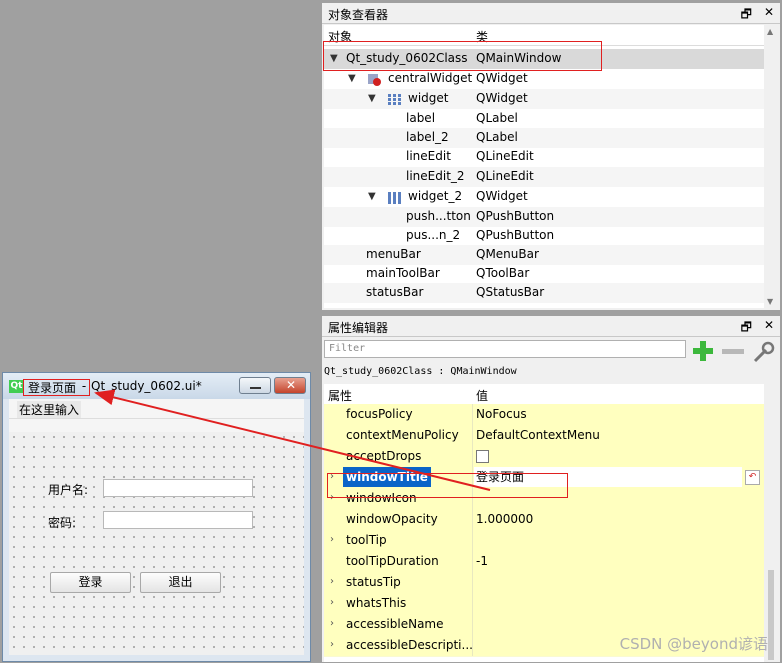 This screenshot has height=663, width=782. Describe the element at coordinates (693, 644) in the screenshot. I see `watermark: CSDN @beyond谚语` at that location.